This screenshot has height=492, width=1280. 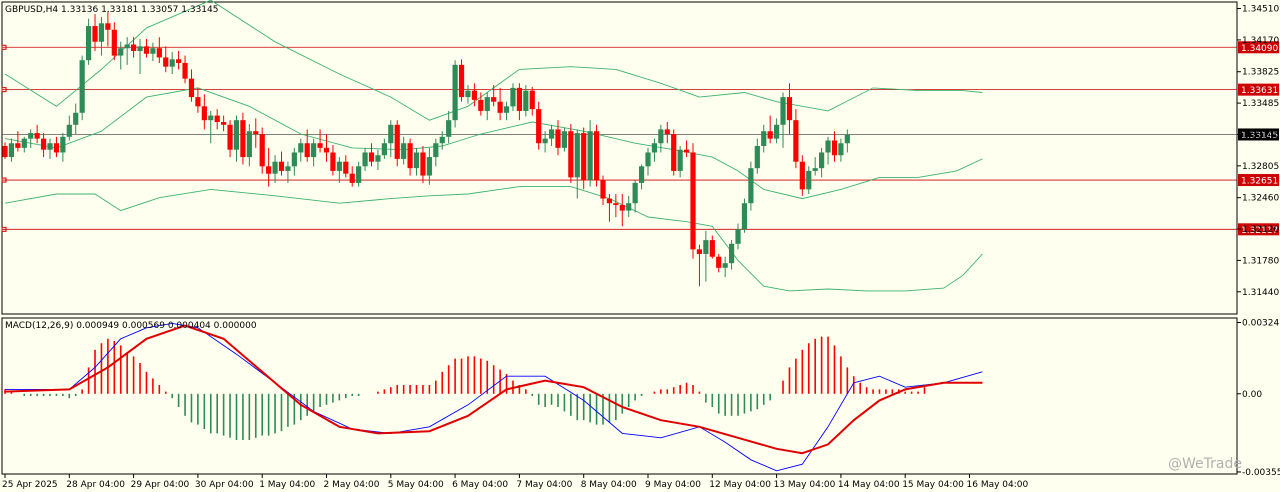 I want to click on price-tick-label: 1.32805, so click(x=1260, y=167).